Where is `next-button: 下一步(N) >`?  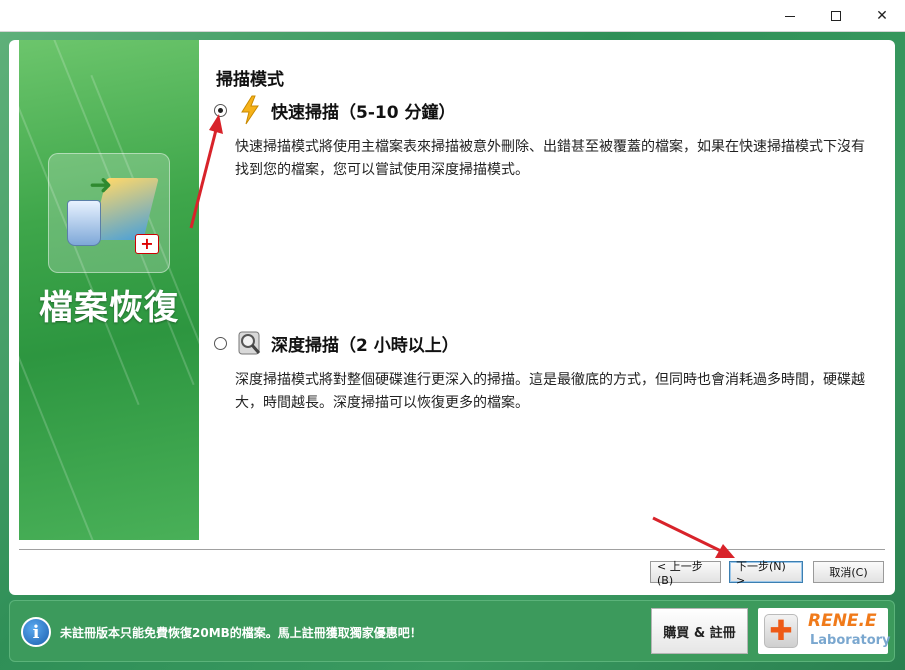 next-button: 下一步(N) > is located at coordinates (766, 573).